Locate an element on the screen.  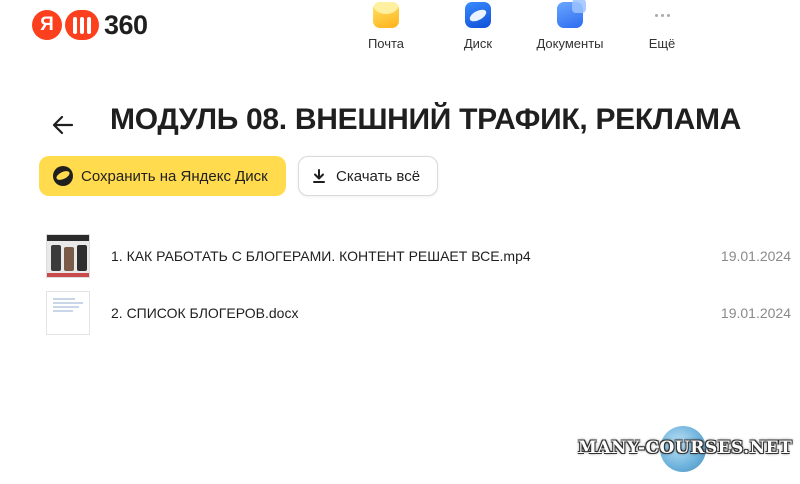
arrow-left-icon is located at coordinates (63, 125).